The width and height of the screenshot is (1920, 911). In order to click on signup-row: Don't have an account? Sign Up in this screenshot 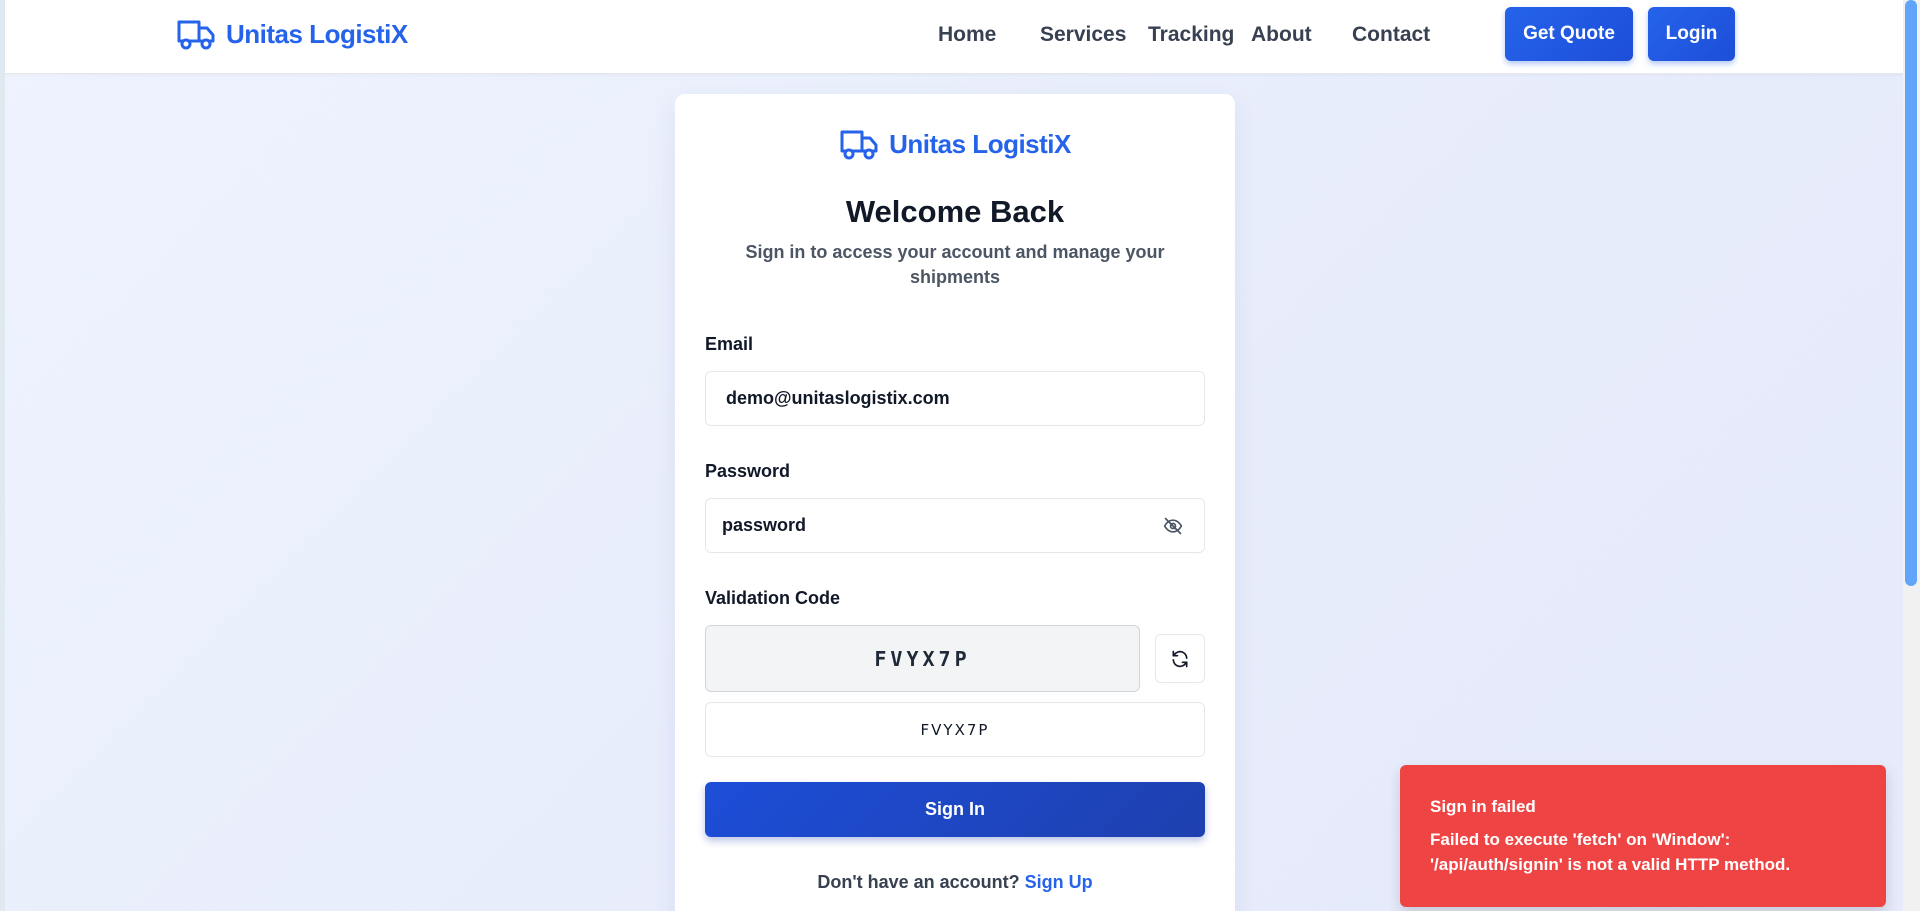, I will do `click(955, 882)`.